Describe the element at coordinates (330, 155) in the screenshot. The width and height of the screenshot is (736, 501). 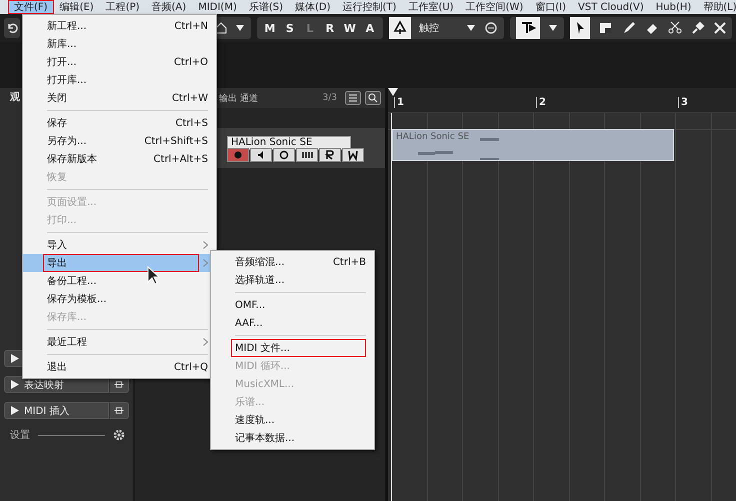
I see `read-icon` at that location.